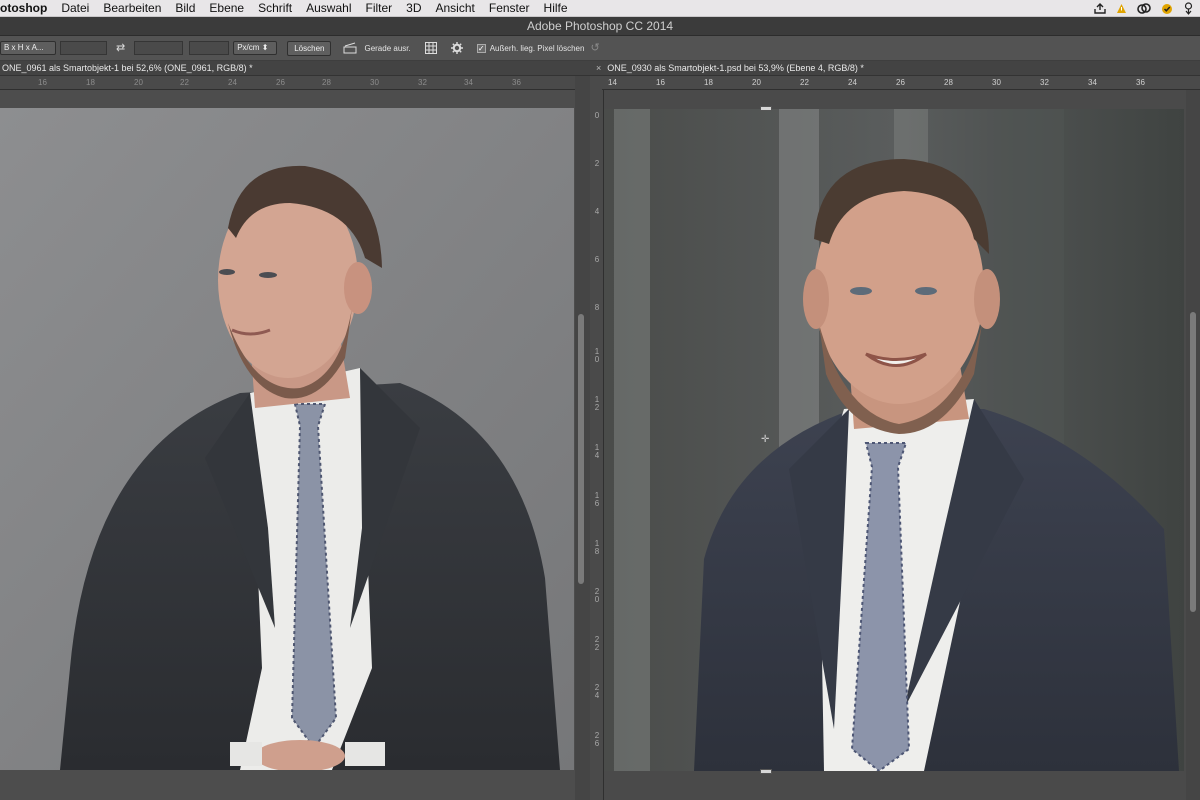 The width and height of the screenshot is (1200, 800). Describe the element at coordinates (287, 99) in the screenshot. I see `ruler-gap` at that location.